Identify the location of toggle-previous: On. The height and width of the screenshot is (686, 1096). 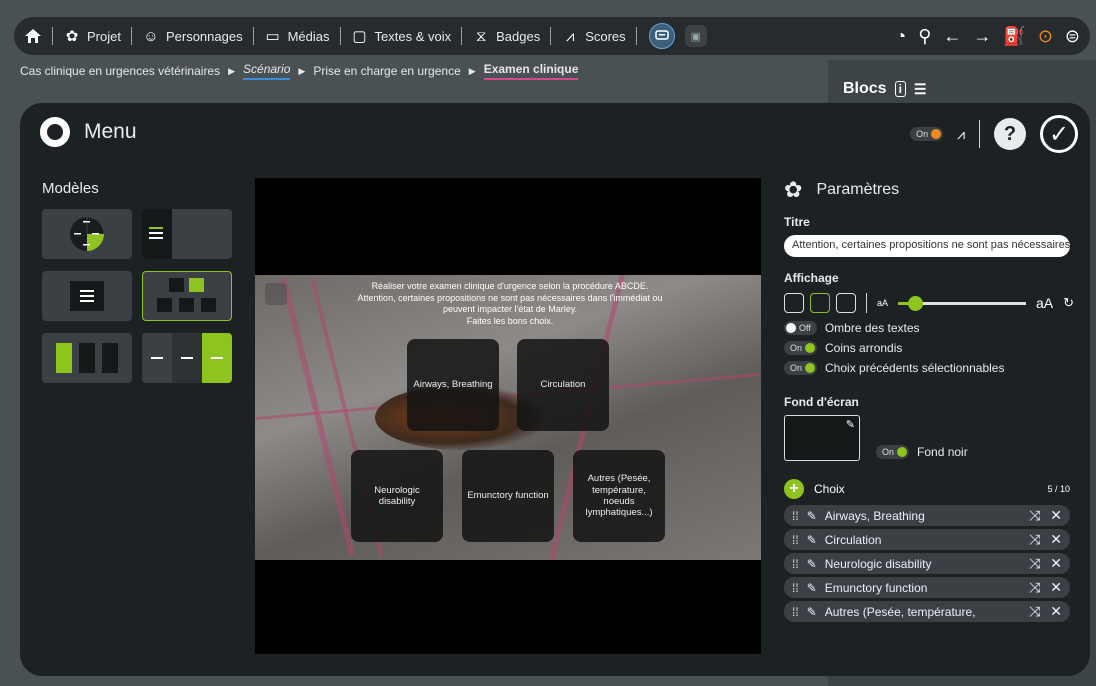
(801, 368).